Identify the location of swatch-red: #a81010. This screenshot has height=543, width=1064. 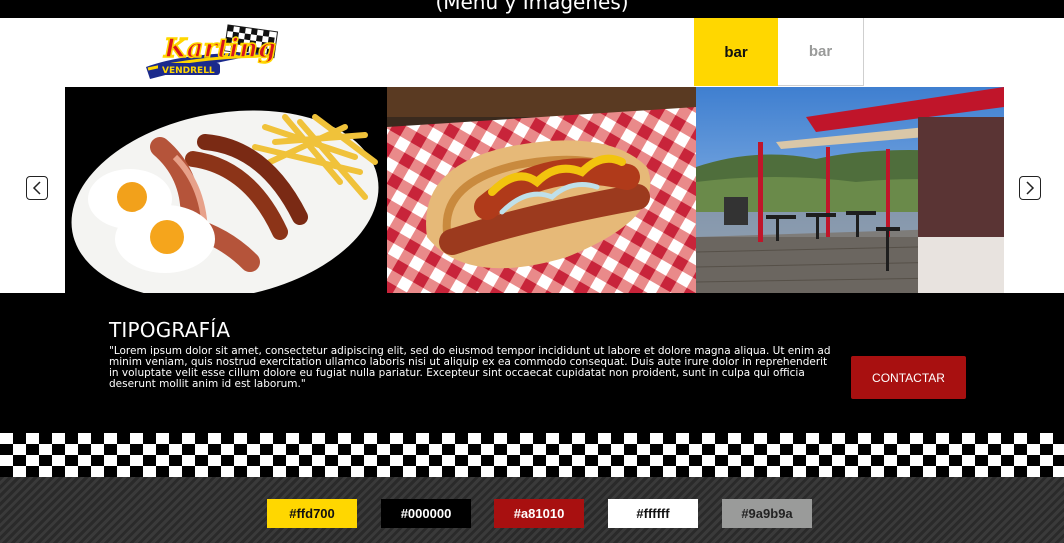
(539, 513).